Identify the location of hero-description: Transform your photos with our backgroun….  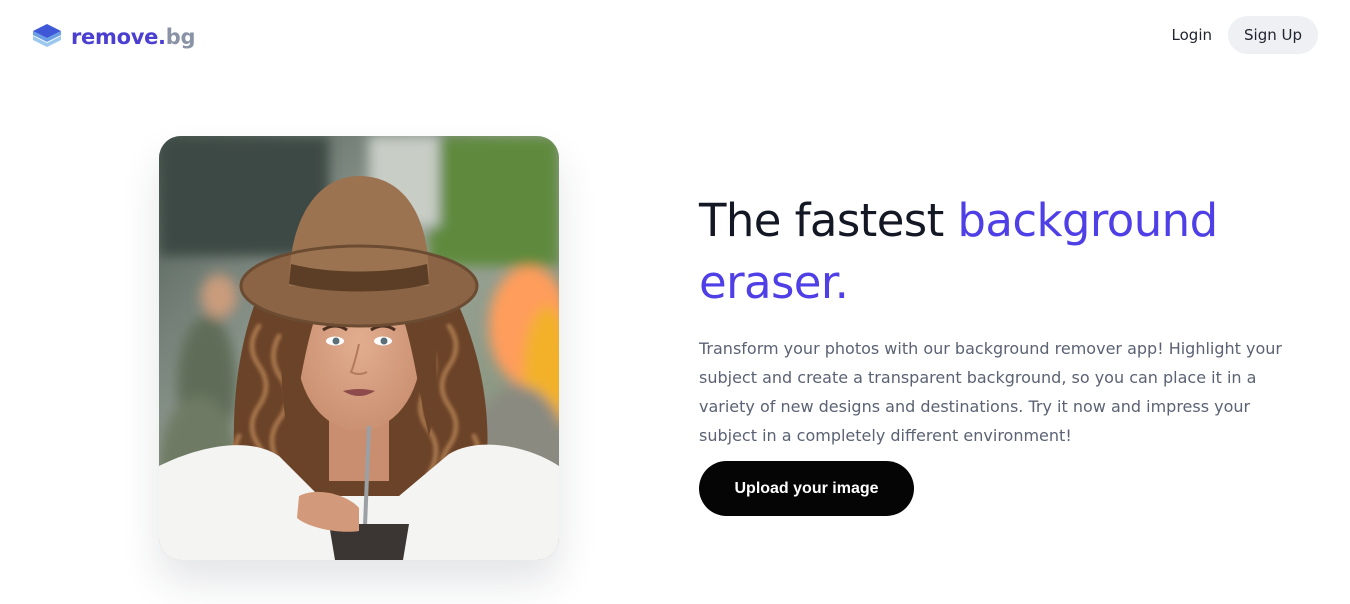
(990, 392).